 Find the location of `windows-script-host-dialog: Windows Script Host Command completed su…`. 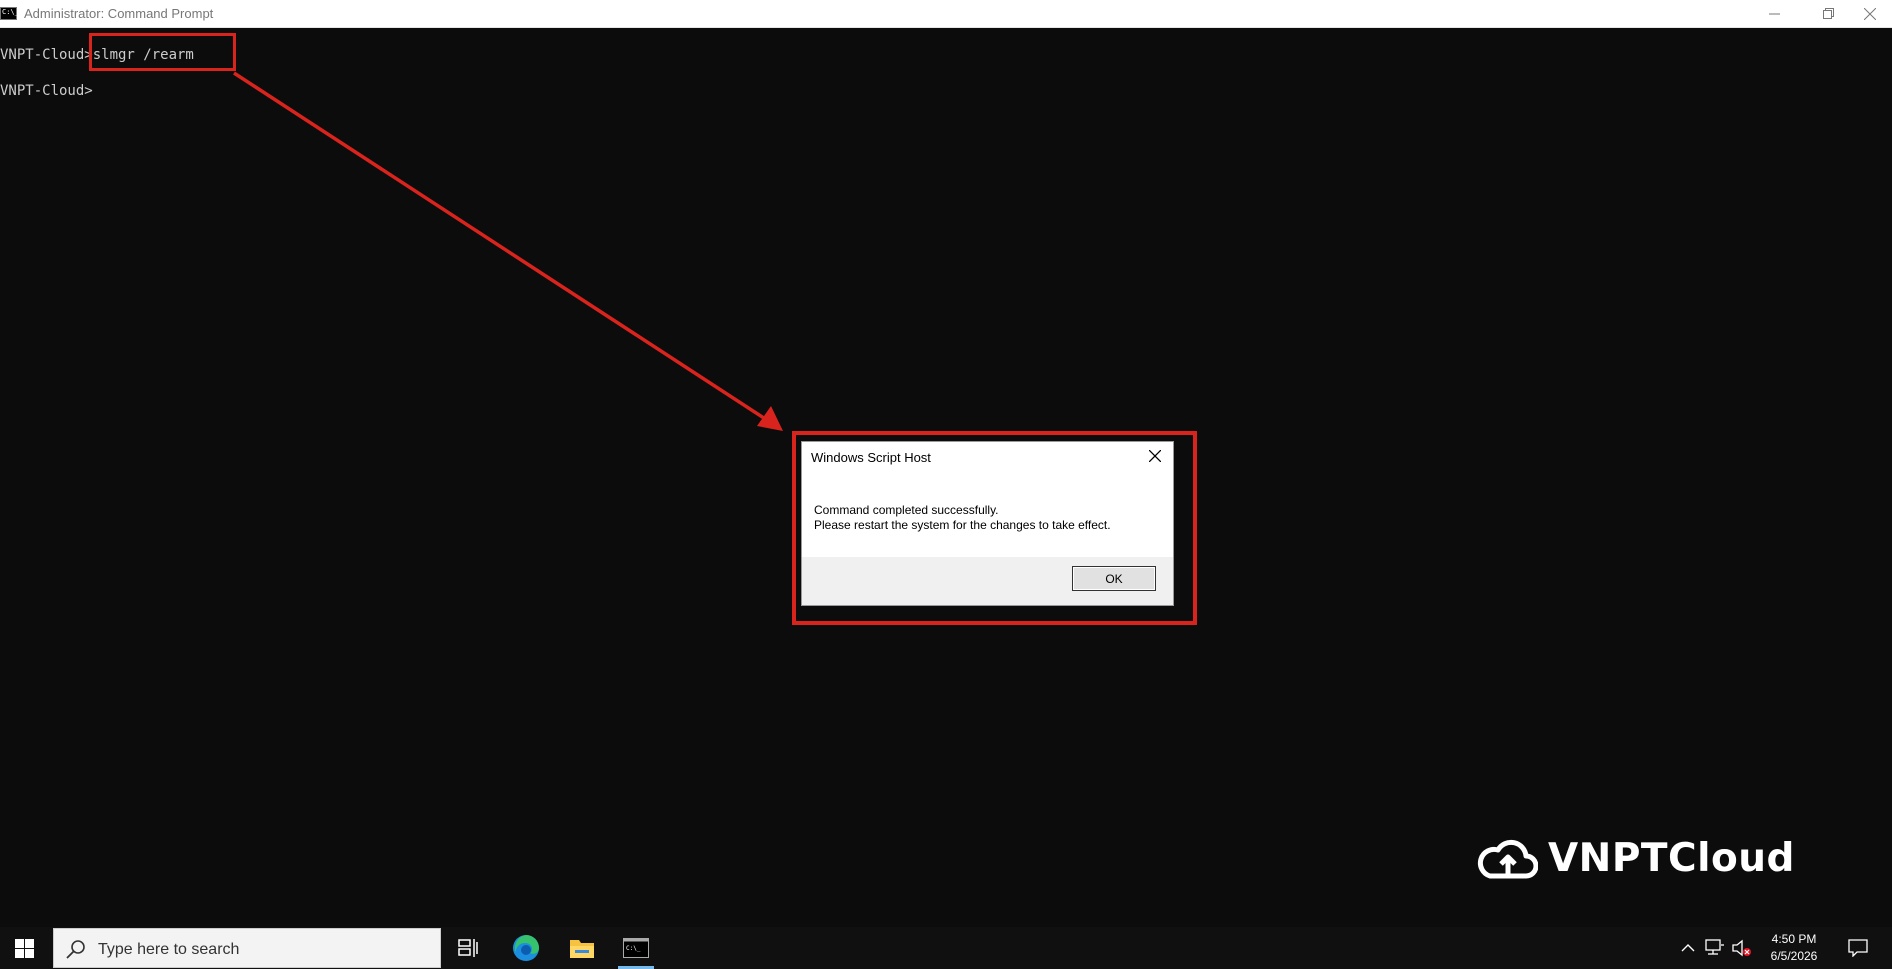

windows-script-host-dialog: Windows Script Host Command completed su… is located at coordinates (987, 523).